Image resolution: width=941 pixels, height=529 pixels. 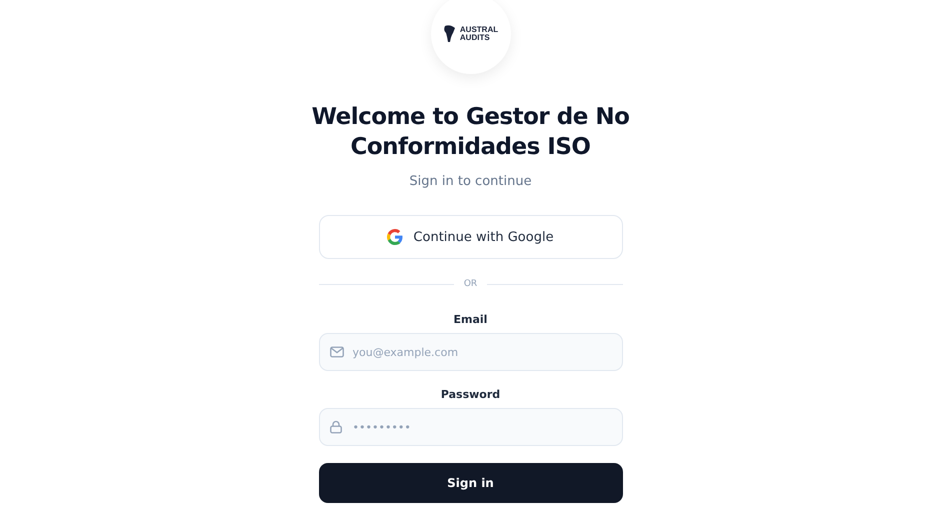 I want to click on password-label: Password, so click(x=470, y=394).